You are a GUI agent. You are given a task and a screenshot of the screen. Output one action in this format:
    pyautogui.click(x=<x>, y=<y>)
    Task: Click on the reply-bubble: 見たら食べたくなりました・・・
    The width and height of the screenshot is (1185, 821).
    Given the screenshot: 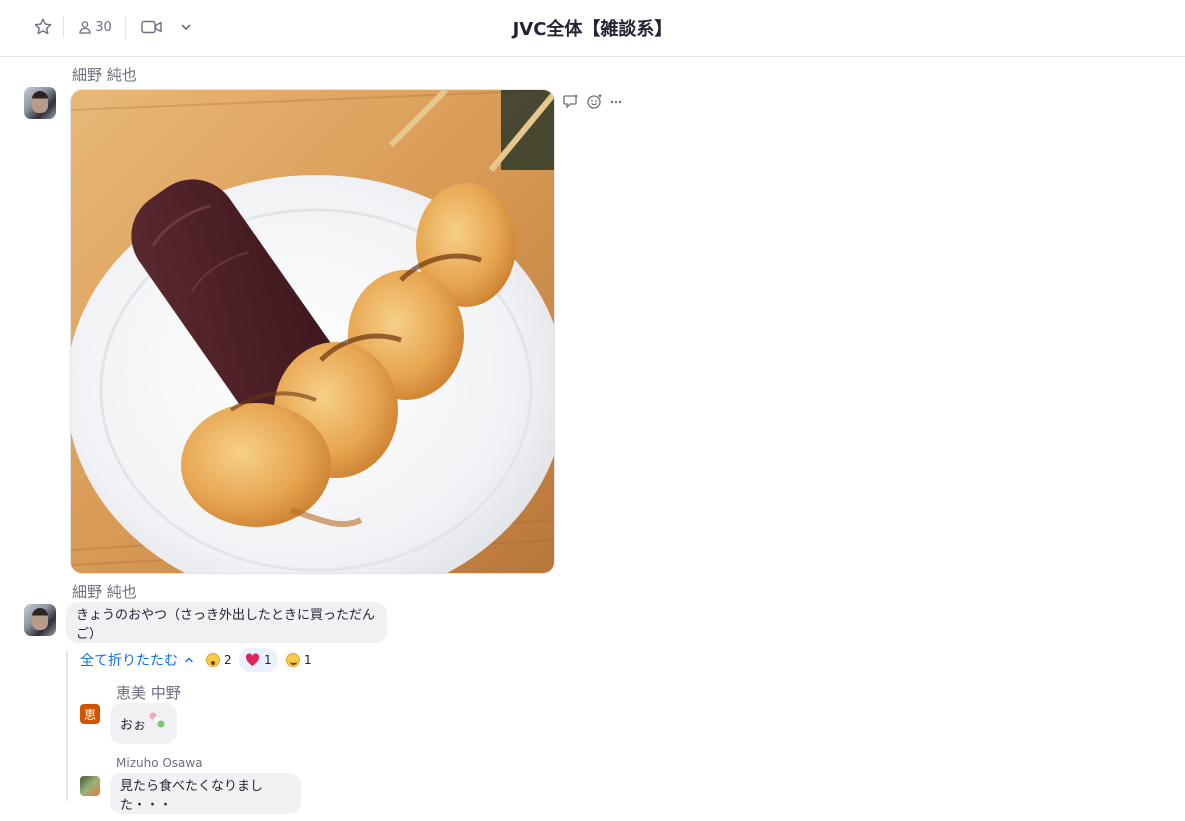 What is the action you would take?
    pyautogui.click(x=205, y=793)
    